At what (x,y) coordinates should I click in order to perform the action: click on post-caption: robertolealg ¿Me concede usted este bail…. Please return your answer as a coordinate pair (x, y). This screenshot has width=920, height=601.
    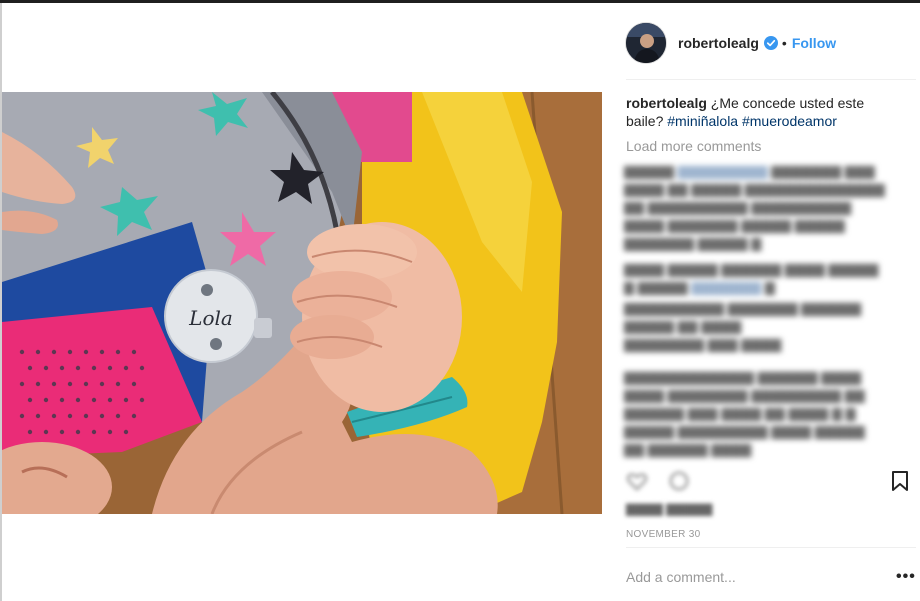
    Looking at the image, I should click on (760, 112).